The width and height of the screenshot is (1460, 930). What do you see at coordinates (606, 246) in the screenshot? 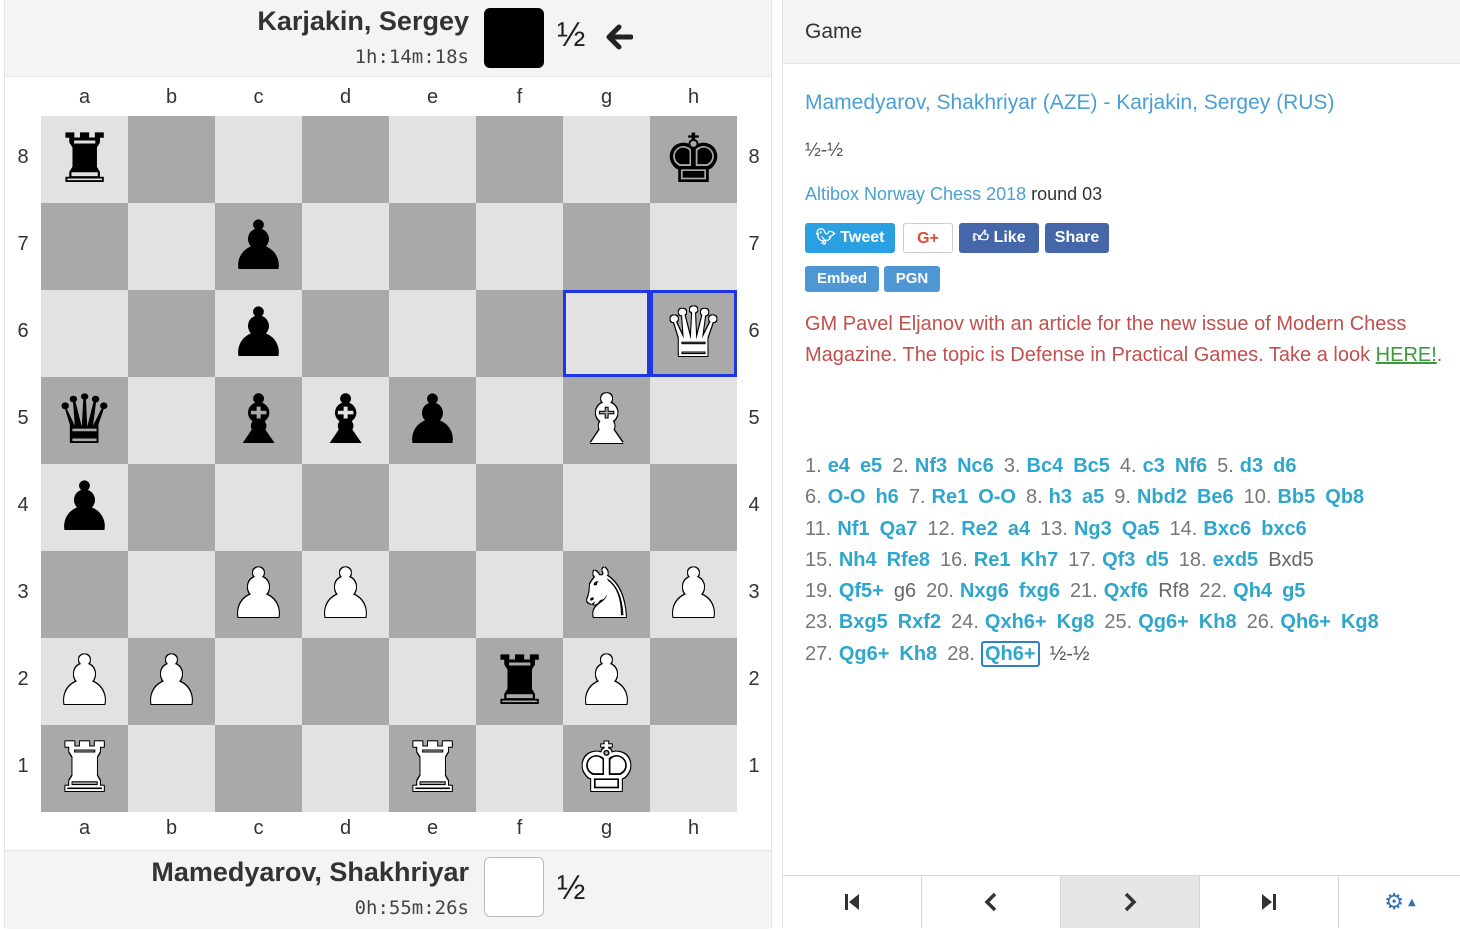
I see `square-g7` at bounding box center [606, 246].